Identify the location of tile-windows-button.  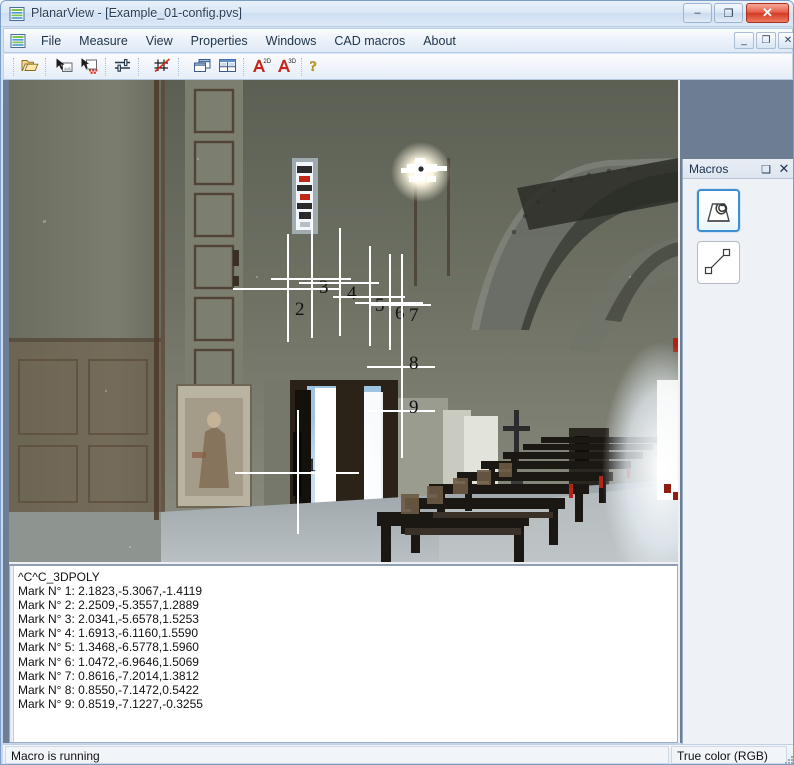
(227, 67).